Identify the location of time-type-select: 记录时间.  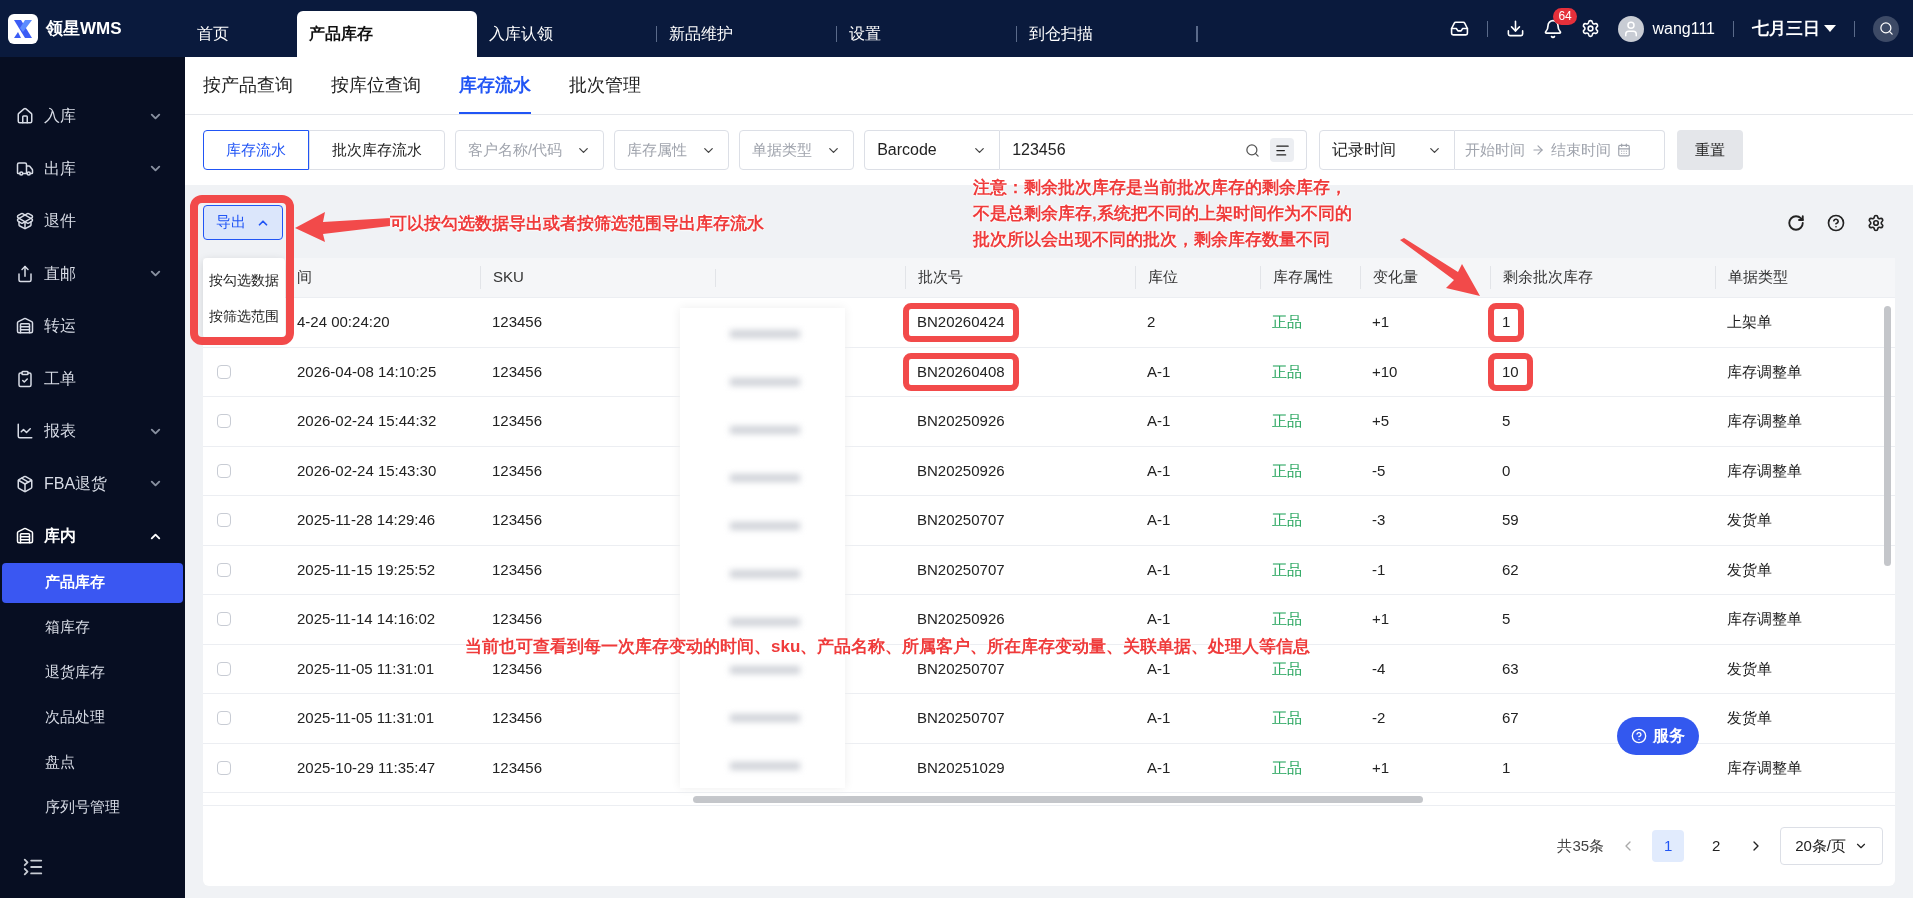
(1387, 150).